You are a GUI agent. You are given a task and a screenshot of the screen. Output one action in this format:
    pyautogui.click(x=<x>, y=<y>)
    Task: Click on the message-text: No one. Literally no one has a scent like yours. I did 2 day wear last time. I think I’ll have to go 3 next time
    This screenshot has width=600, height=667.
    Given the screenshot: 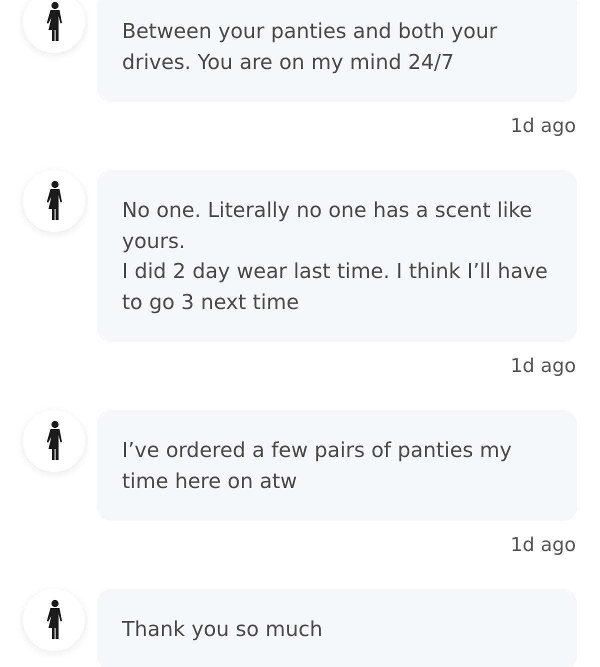 What is the action you would take?
    pyautogui.click(x=335, y=256)
    